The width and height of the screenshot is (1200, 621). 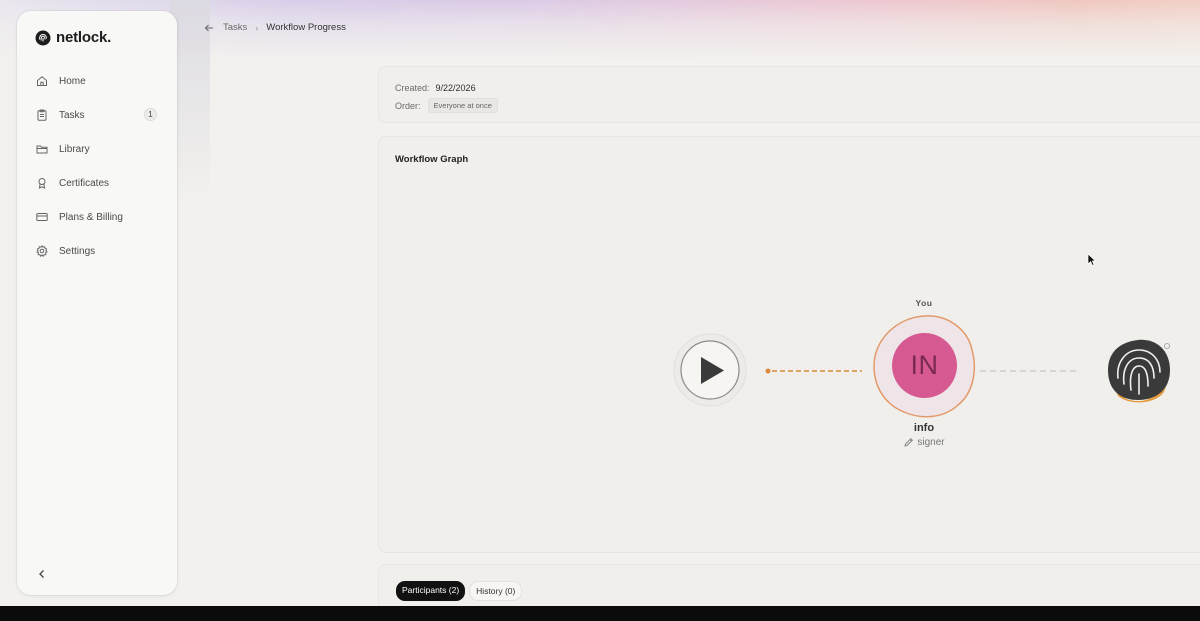 I want to click on sidebar-item-settings: Settings, so click(x=97, y=251).